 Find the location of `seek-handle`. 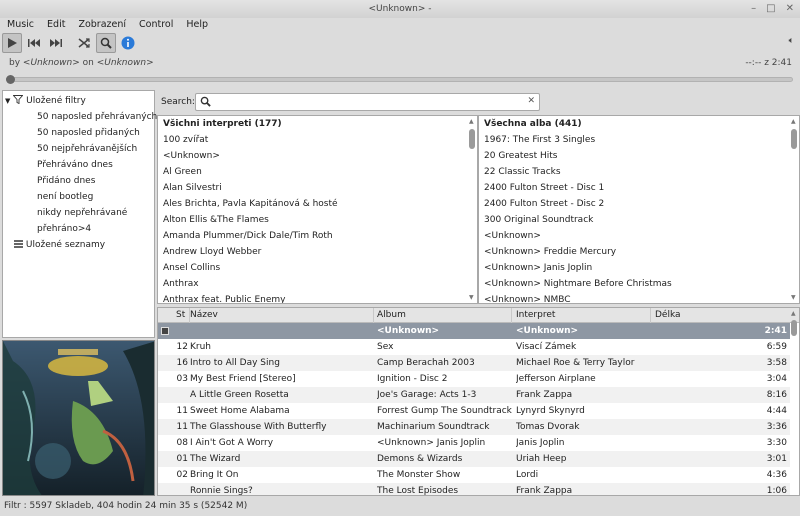

seek-handle is located at coordinates (10, 79).